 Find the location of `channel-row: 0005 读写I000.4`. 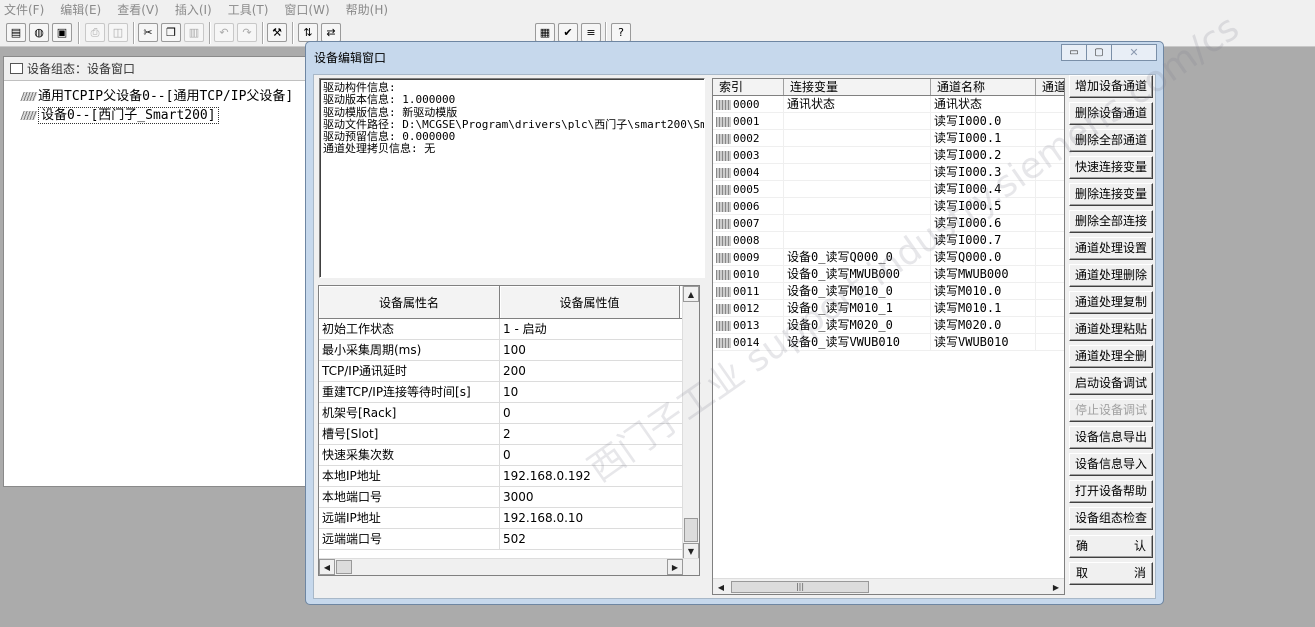

channel-row: 0005 读写I000.4 is located at coordinates (888, 189).